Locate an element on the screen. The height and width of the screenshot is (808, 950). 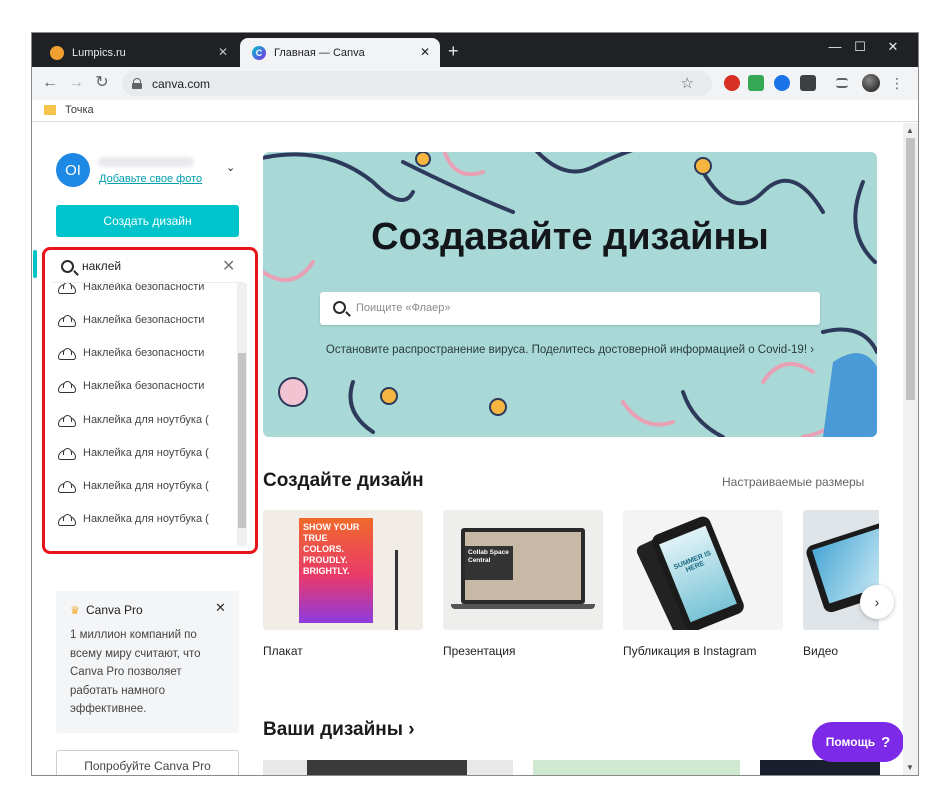
url-text: canva.com is located at coordinates (181, 83).